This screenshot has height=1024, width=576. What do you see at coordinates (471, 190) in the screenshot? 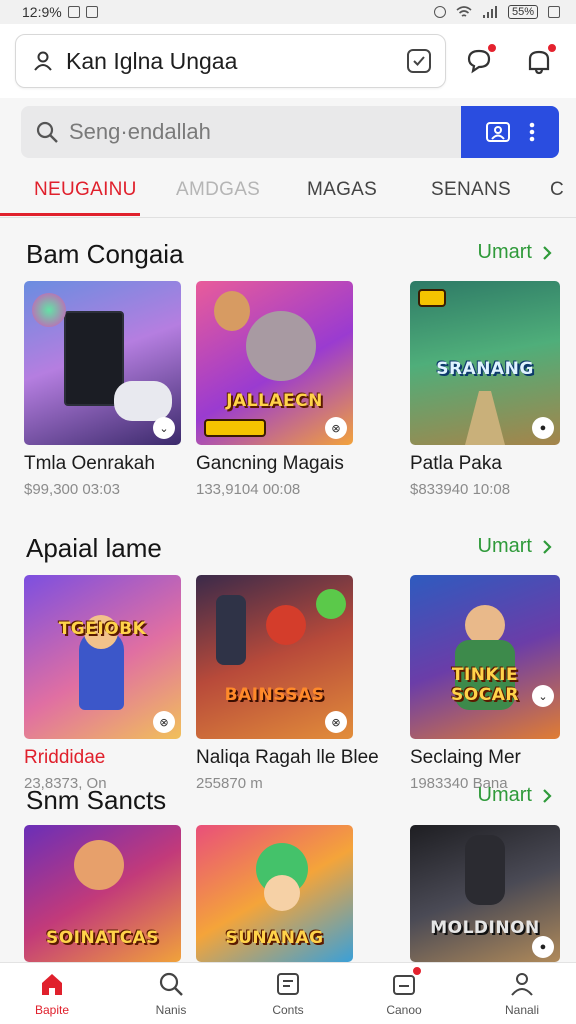
I see `tab-senans: SENANS` at bounding box center [471, 190].